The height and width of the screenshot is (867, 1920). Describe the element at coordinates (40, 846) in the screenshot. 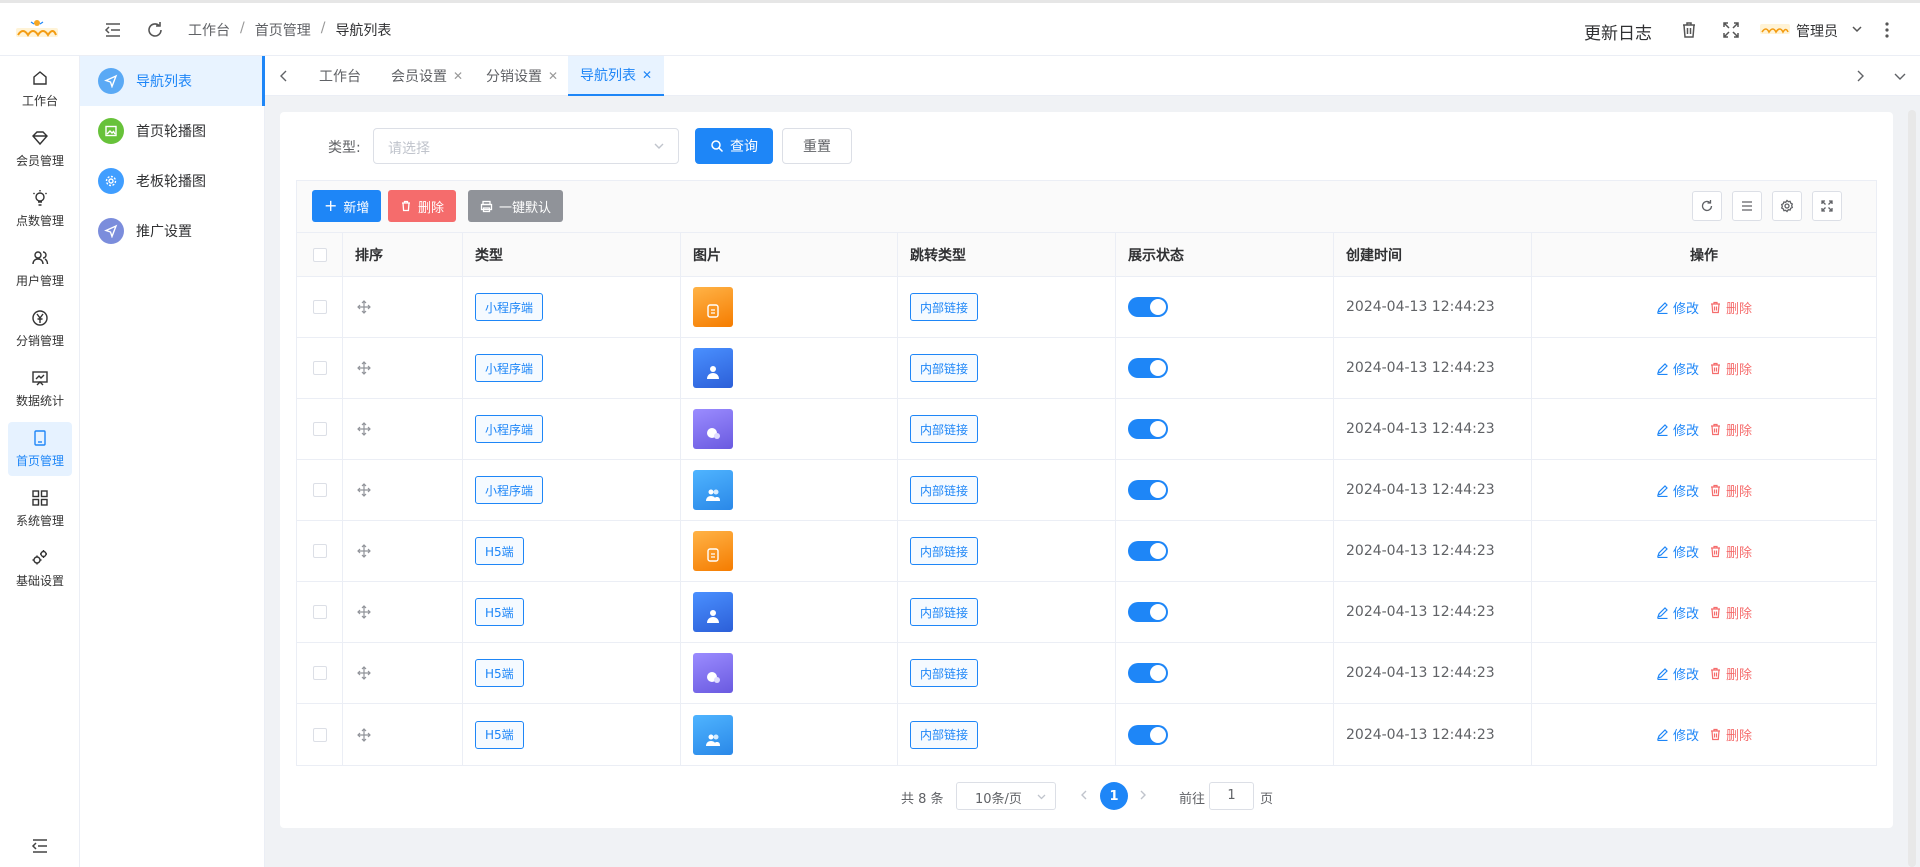

I see `collapse-sidebar-icon` at that location.